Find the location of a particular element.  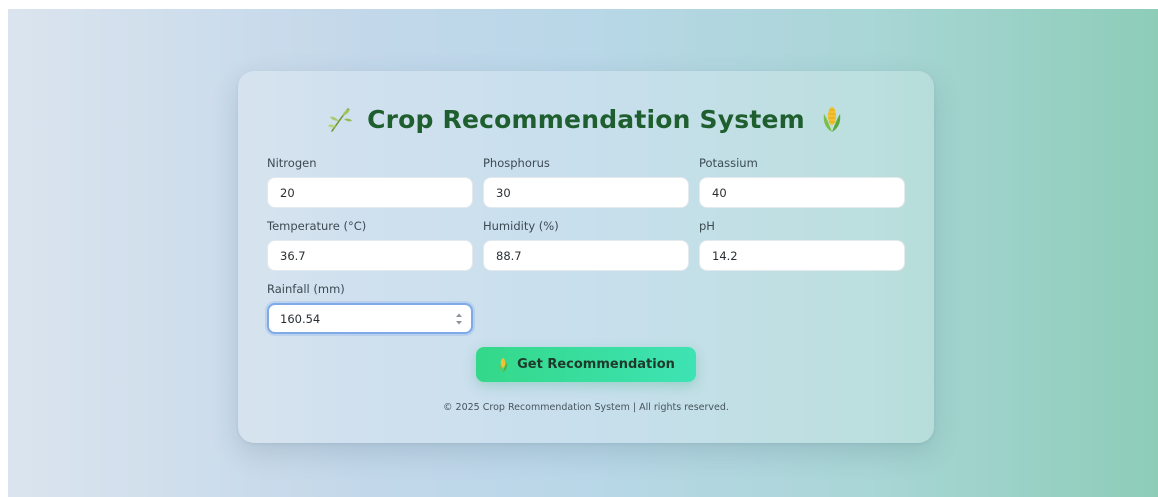

ph-field: pH is located at coordinates (802, 244).